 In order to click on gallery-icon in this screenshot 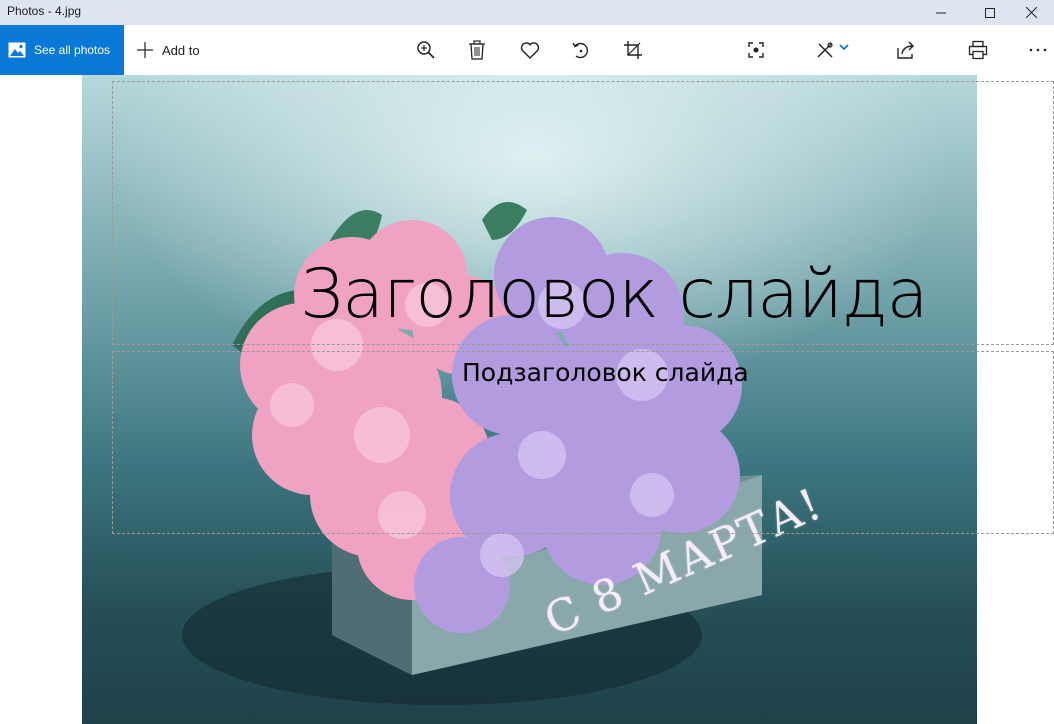, I will do `click(17, 50)`.